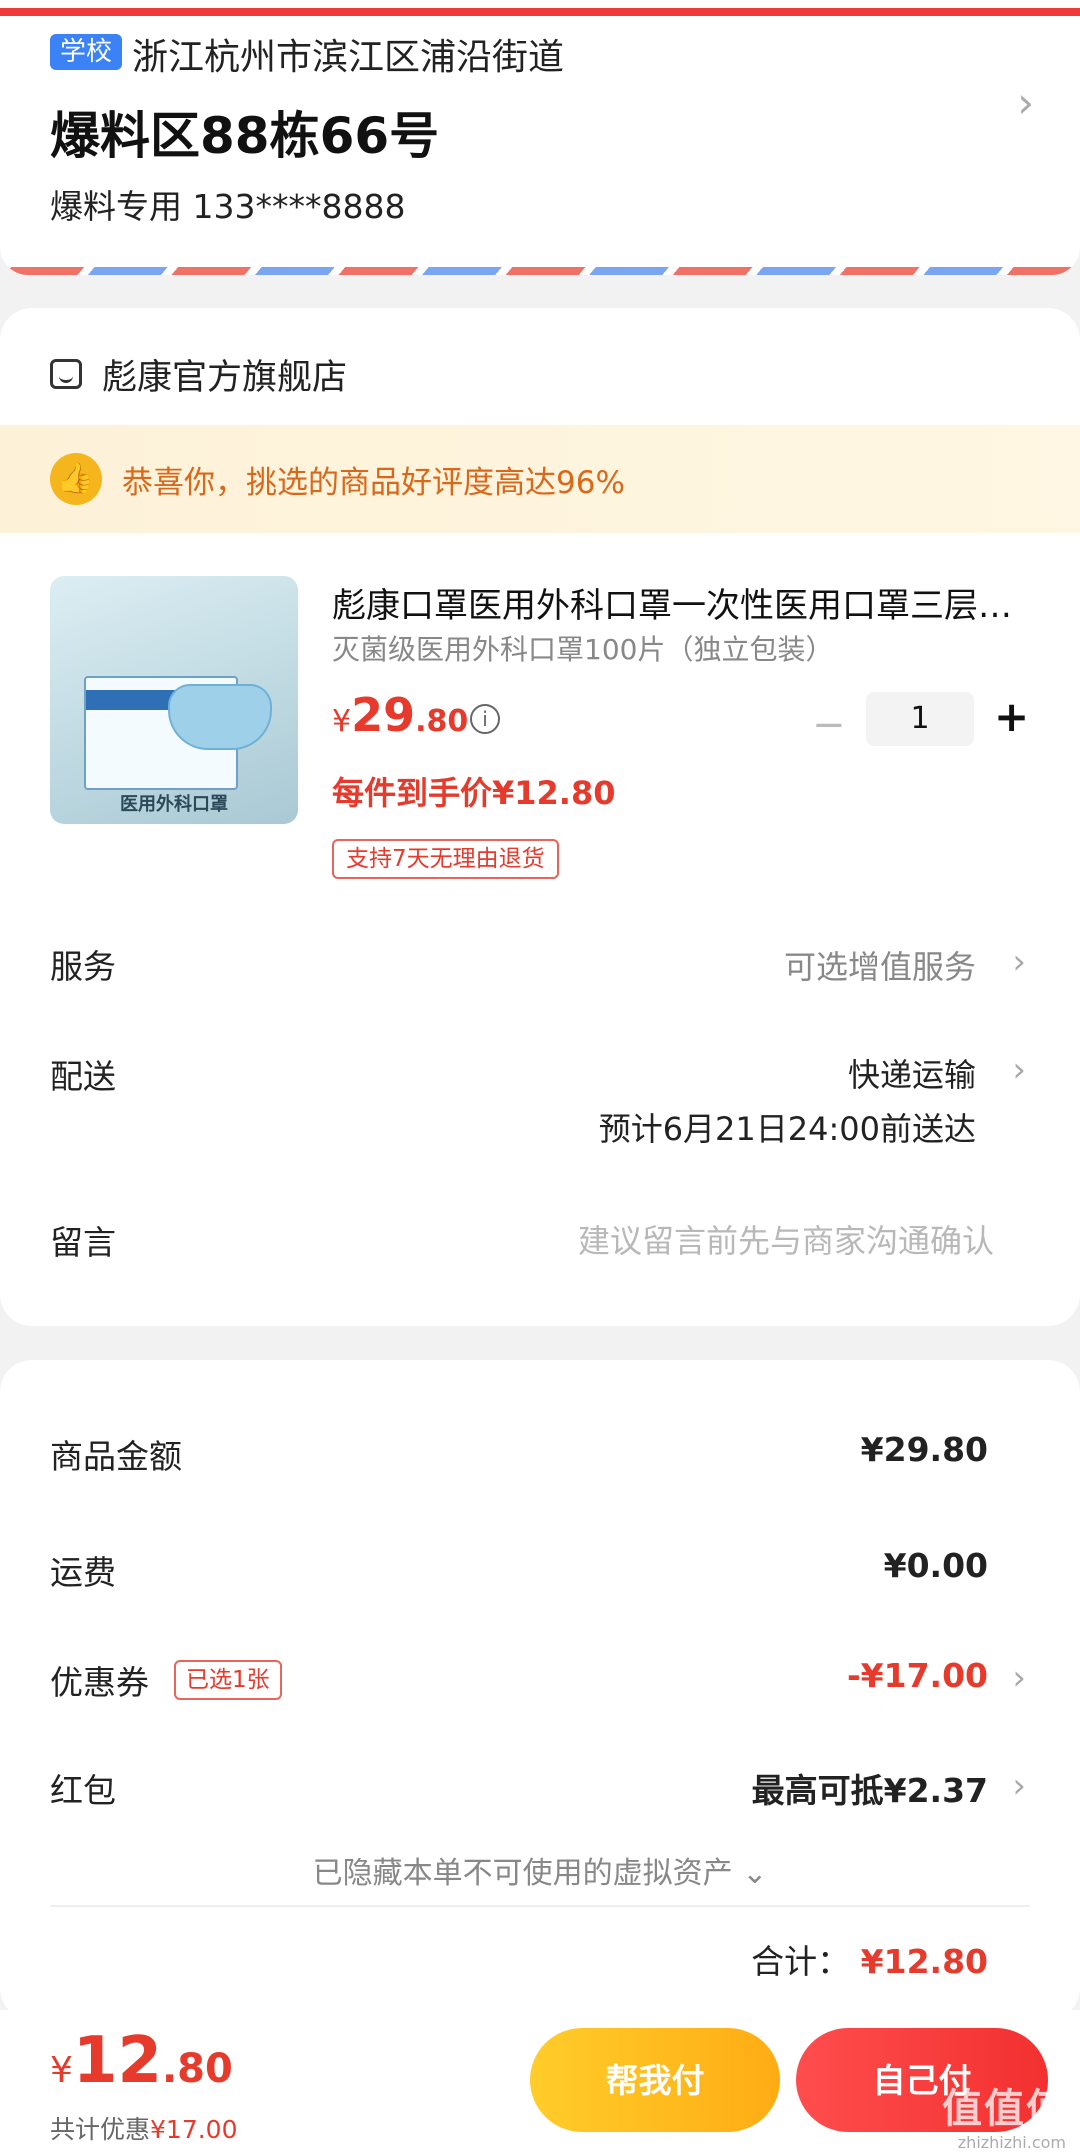 Image resolution: width=1080 pixels, height=2156 pixels. I want to click on address-region: 浙江杭州市滨江区浦沿街道, so click(348, 57).